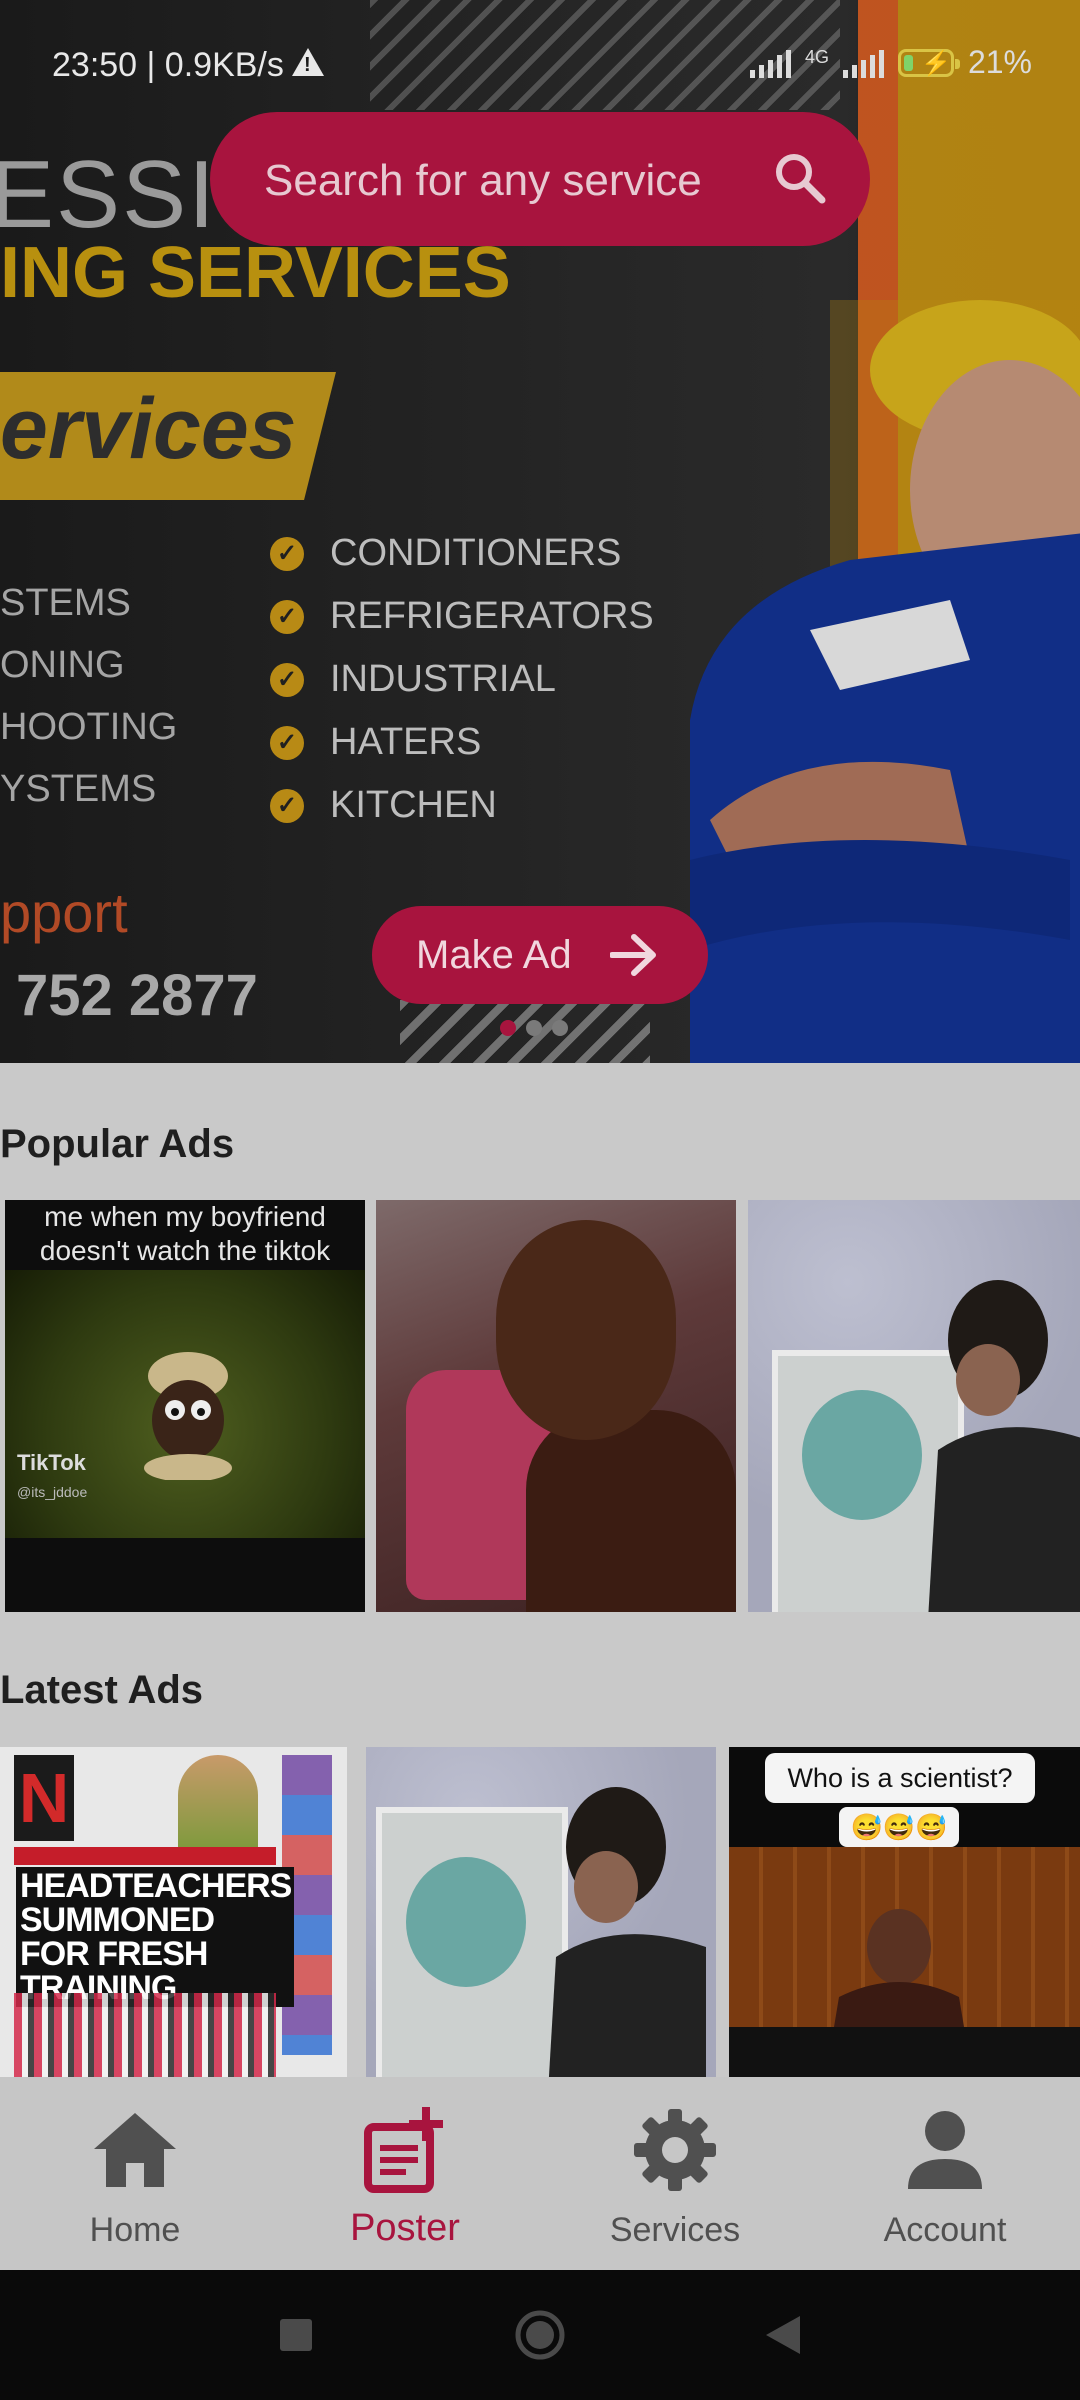 This screenshot has width=1080, height=2400. Describe the element at coordinates (135, 2230) in the screenshot. I see `nav-label: Home` at that location.